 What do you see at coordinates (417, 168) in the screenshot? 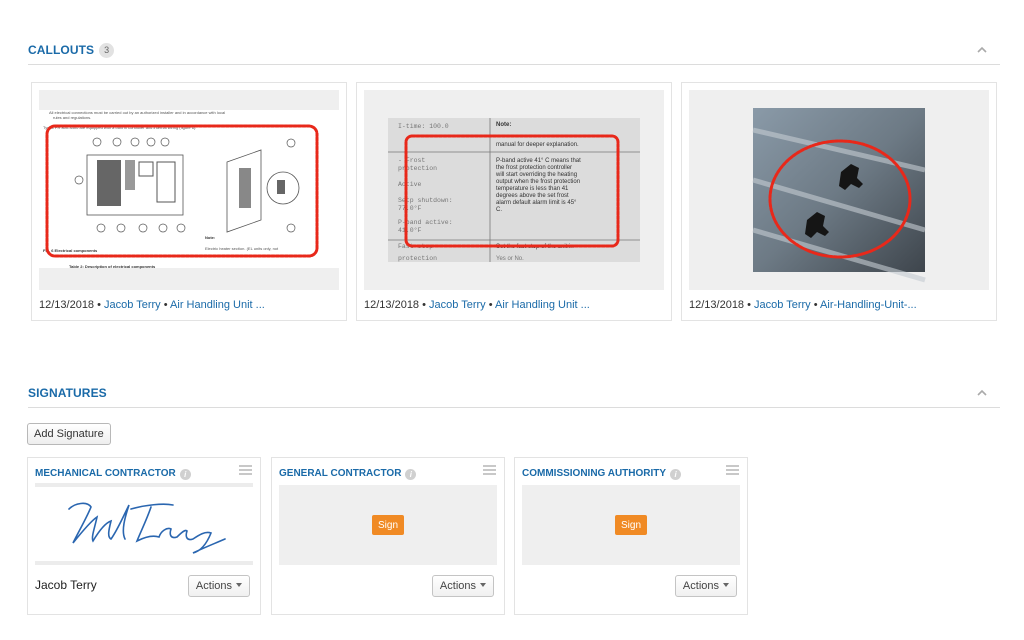
I see `thumb2-frost2: protection` at bounding box center [417, 168].